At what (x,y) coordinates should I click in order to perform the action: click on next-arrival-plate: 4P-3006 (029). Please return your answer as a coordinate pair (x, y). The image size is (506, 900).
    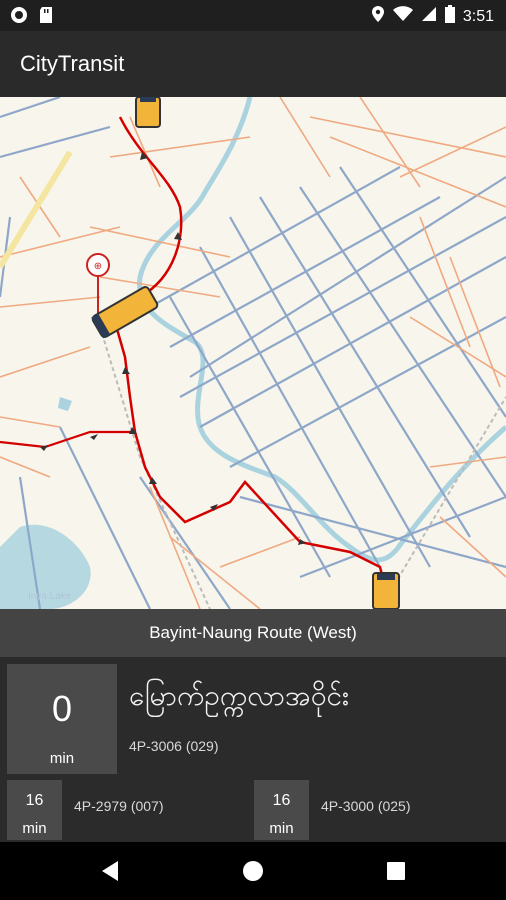
    Looking at the image, I should click on (174, 746).